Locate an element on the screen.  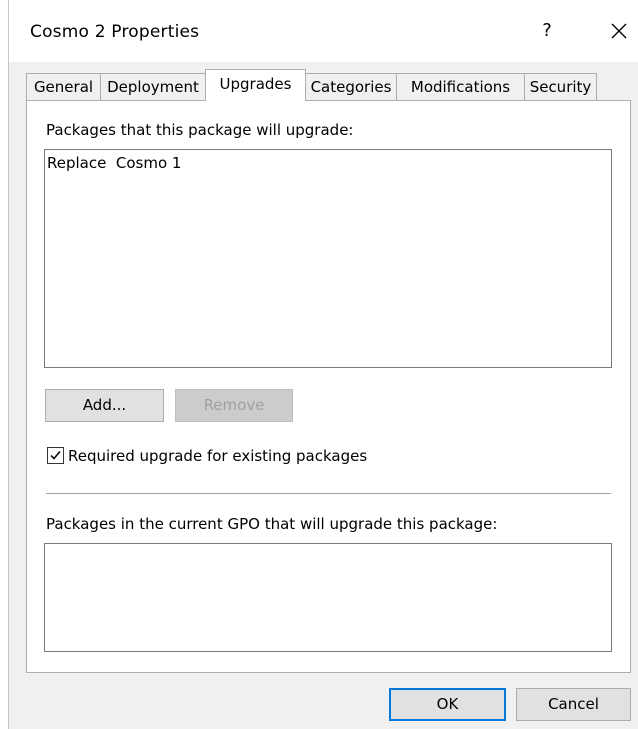
checkmark-icon is located at coordinates (55, 455).